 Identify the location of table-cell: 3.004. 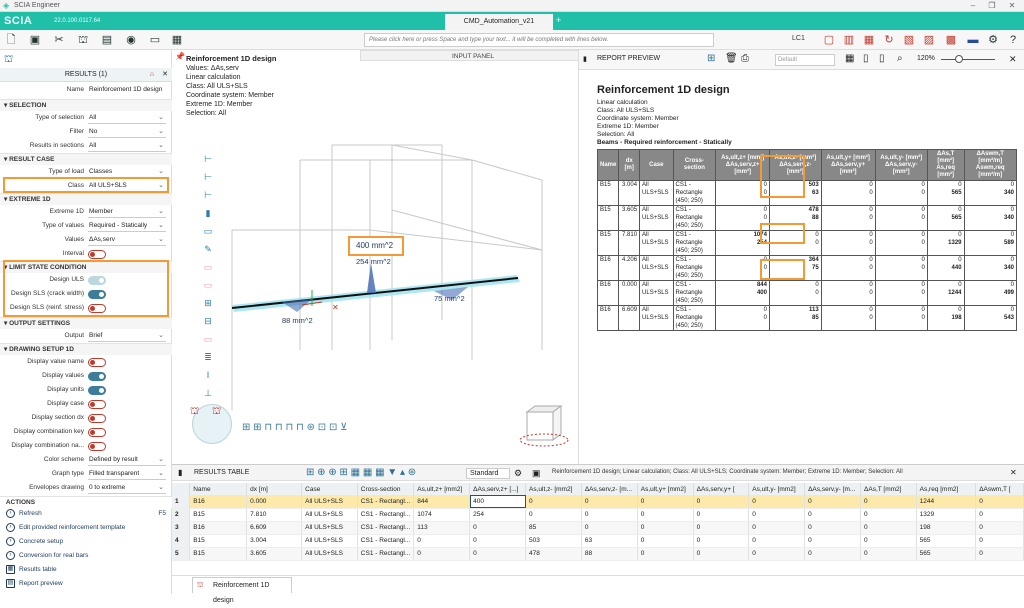
(274, 541).